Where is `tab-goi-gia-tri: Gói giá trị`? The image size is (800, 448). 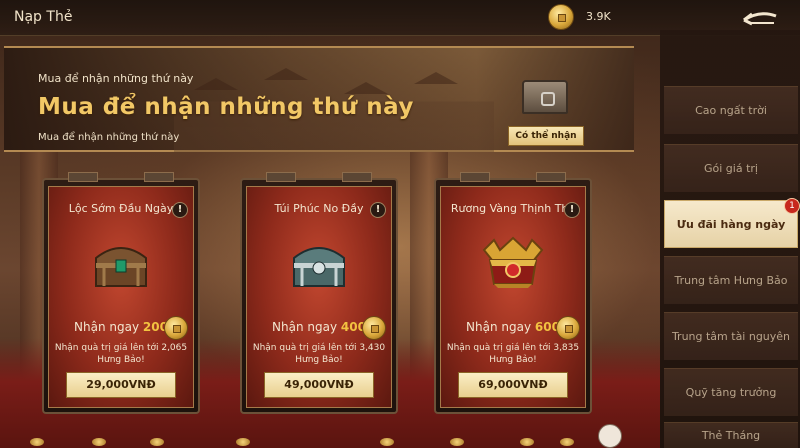
tab-goi-gia-tri: Gói giá trị is located at coordinates (731, 168).